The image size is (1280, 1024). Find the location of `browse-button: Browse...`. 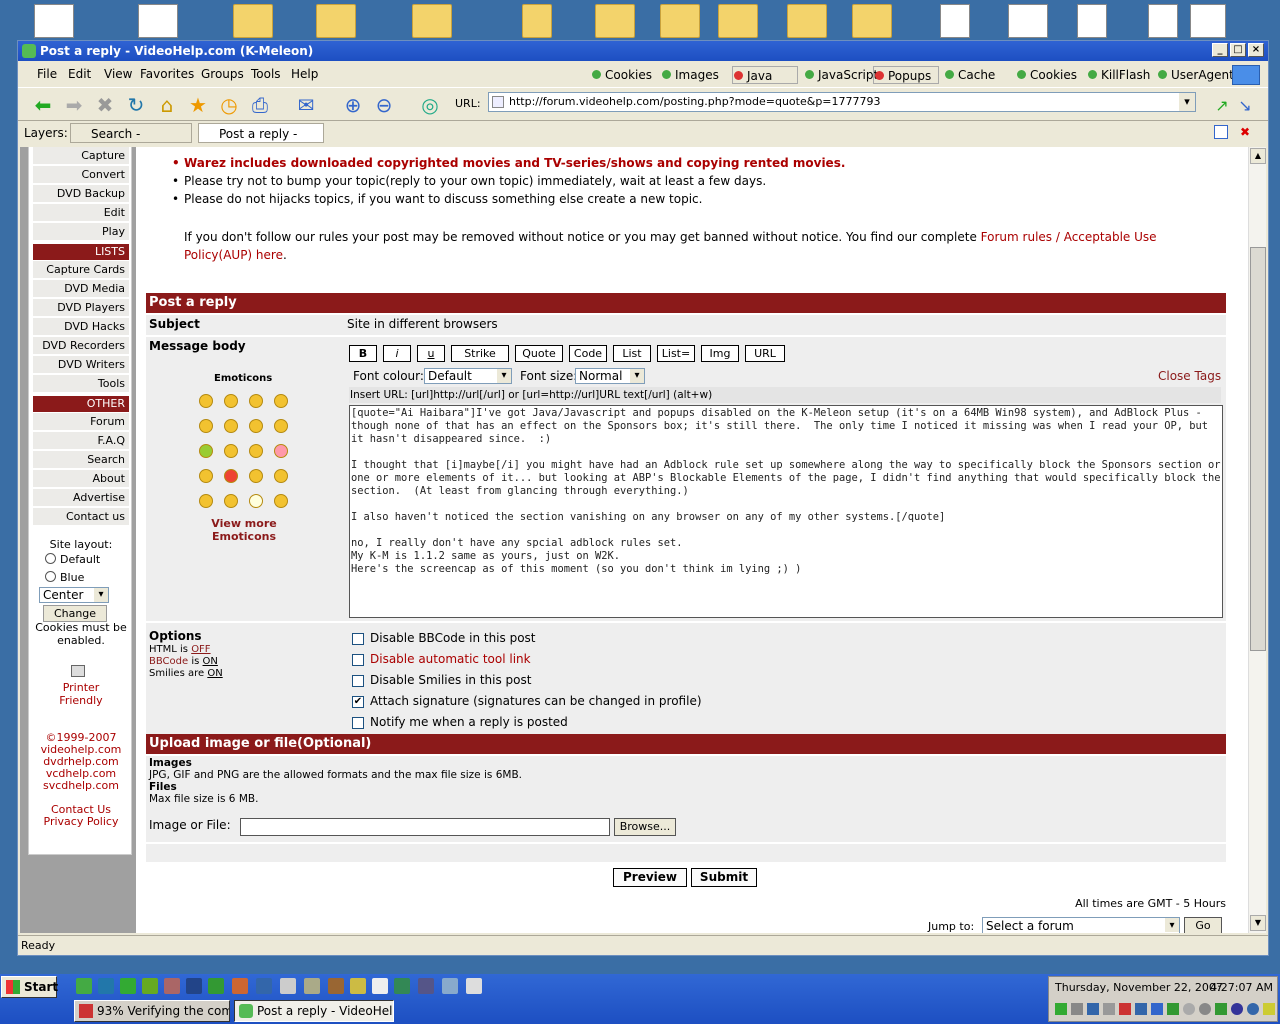

browse-button: Browse... is located at coordinates (645, 827).